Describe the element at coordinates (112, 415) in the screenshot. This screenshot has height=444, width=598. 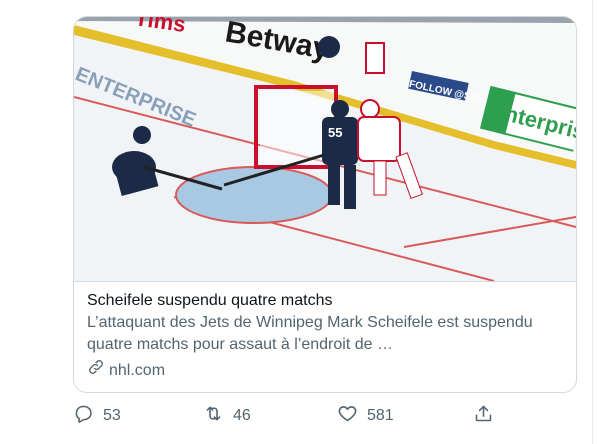
I see `reply-count: 53` at that location.